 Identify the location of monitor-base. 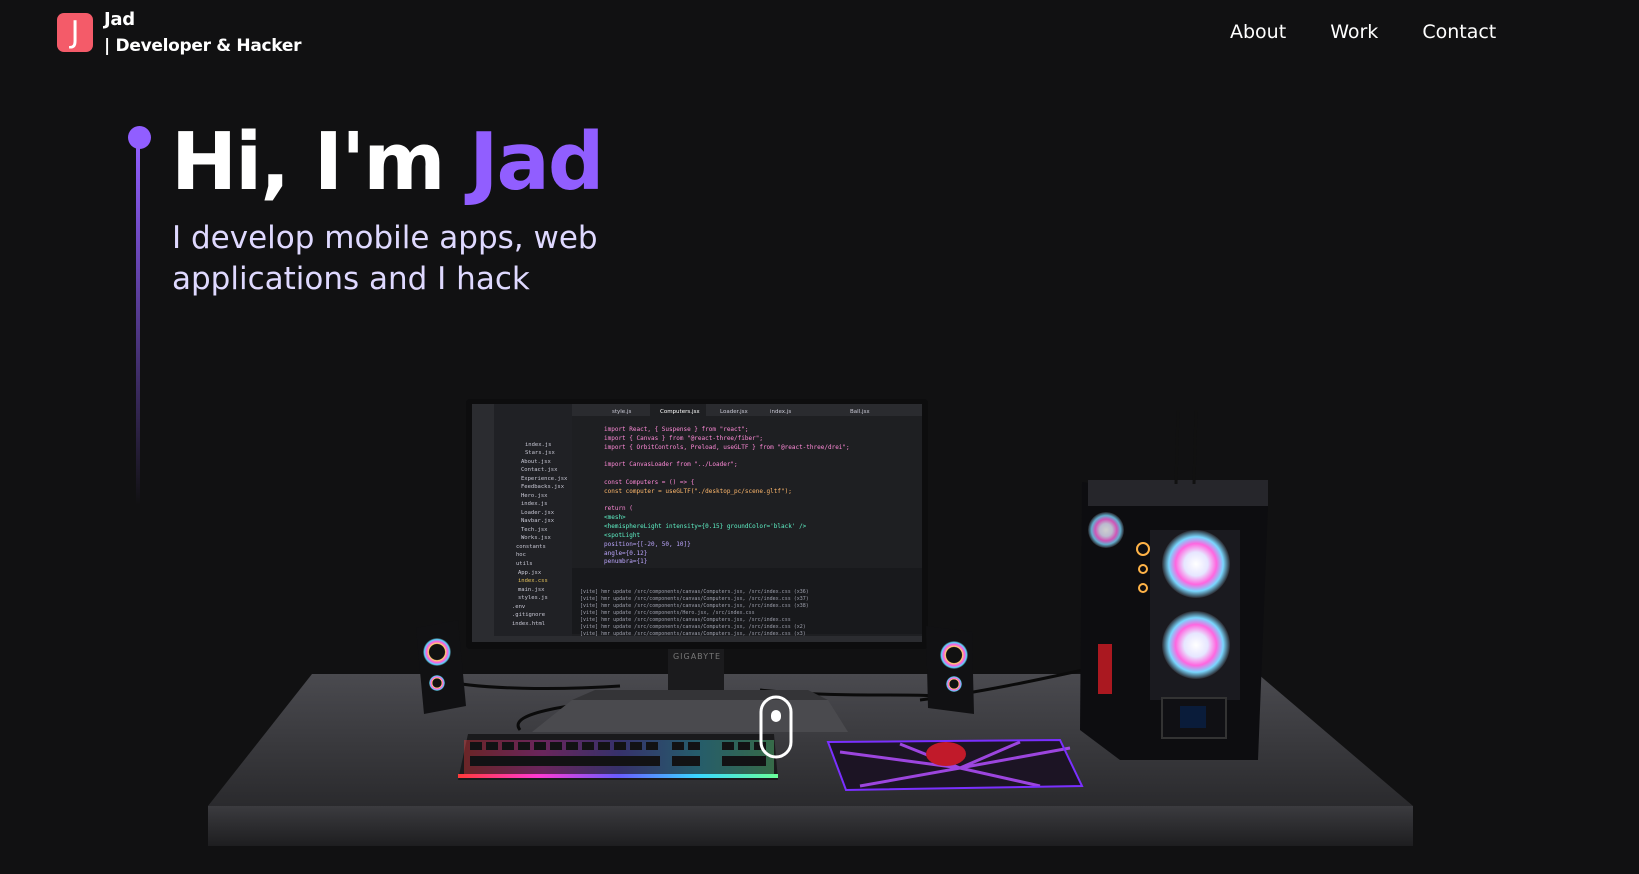
(690, 716).